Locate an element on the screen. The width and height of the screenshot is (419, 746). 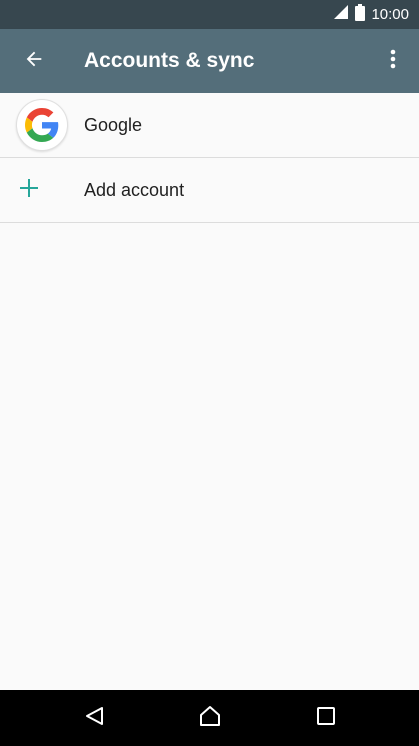
status-bar: 10:00 is located at coordinates (209, 14).